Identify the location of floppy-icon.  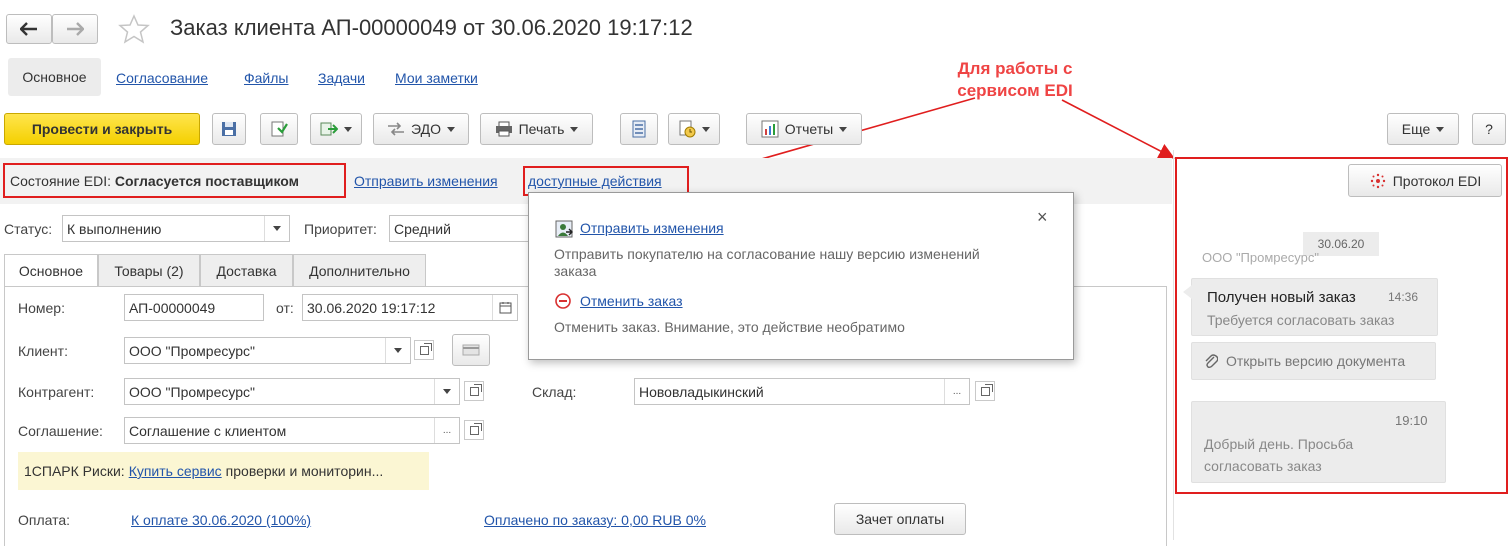
(229, 129).